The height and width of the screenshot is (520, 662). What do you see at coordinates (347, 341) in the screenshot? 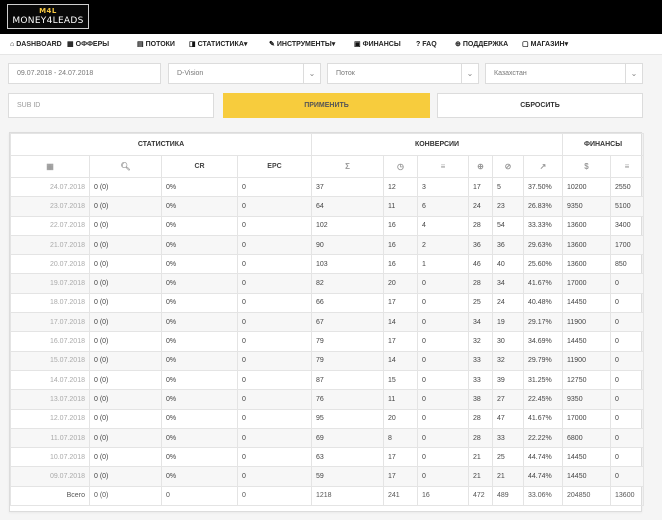
I see `table-cell: 79` at bounding box center [347, 341].